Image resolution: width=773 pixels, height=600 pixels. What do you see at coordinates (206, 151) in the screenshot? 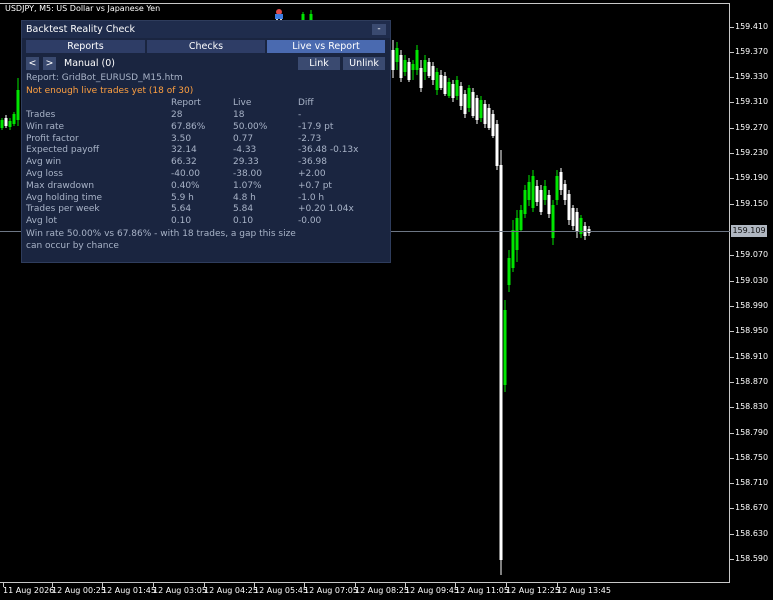
I see `table-row: Expected payoff 32.14 -4.33 -36.48 -0.13x` at bounding box center [206, 151].